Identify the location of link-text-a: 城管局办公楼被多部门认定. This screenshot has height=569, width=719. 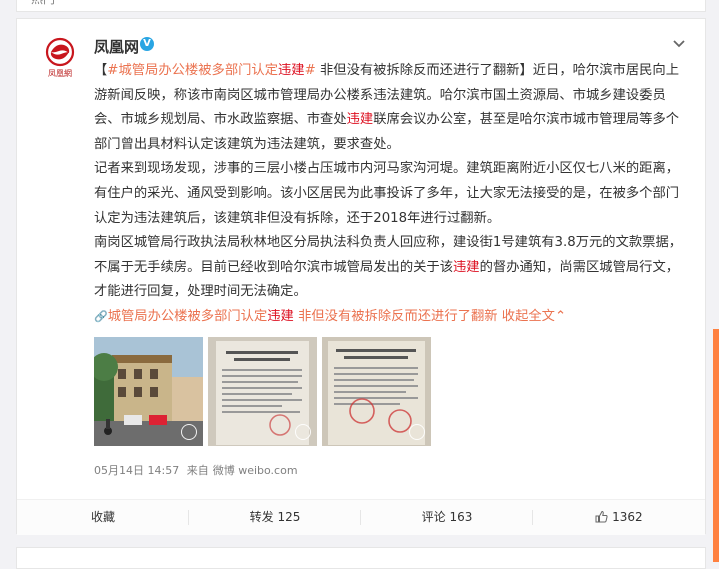
(187, 316).